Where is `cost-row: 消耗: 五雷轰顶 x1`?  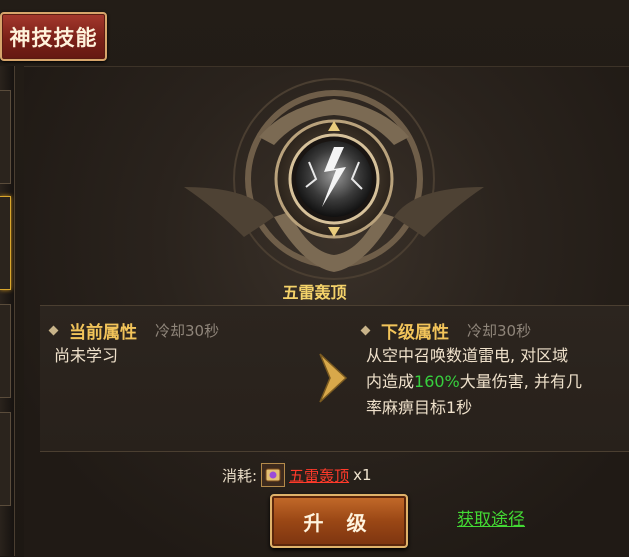 cost-row: 消耗: 五雷轰顶 x1 is located at coordinates (297, 475).